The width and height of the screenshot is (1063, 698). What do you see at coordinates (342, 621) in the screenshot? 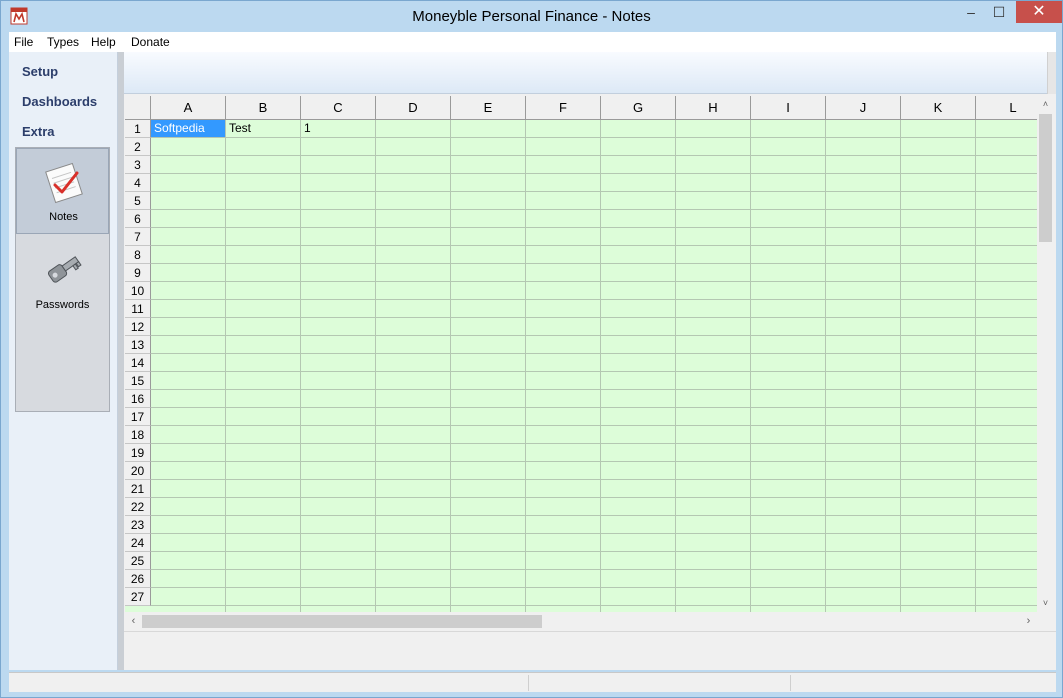
I see `horizontal-scroll-thumb` at bounding box center [342, 621].